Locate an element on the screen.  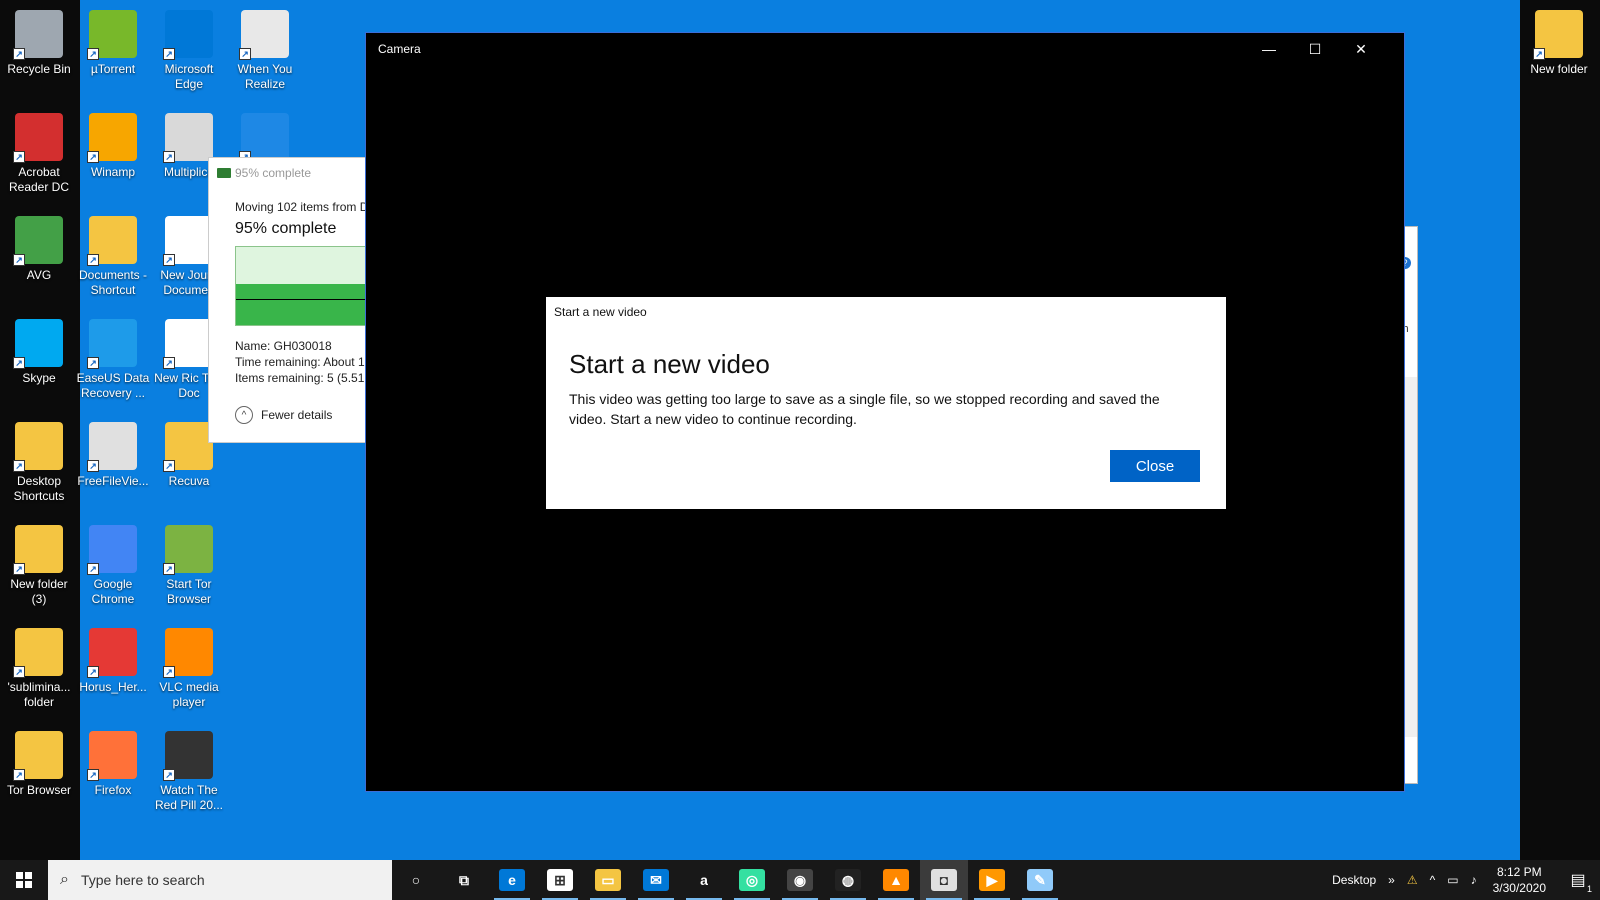
warning-icon: ⚠ is located at coordinates (1412, 880).